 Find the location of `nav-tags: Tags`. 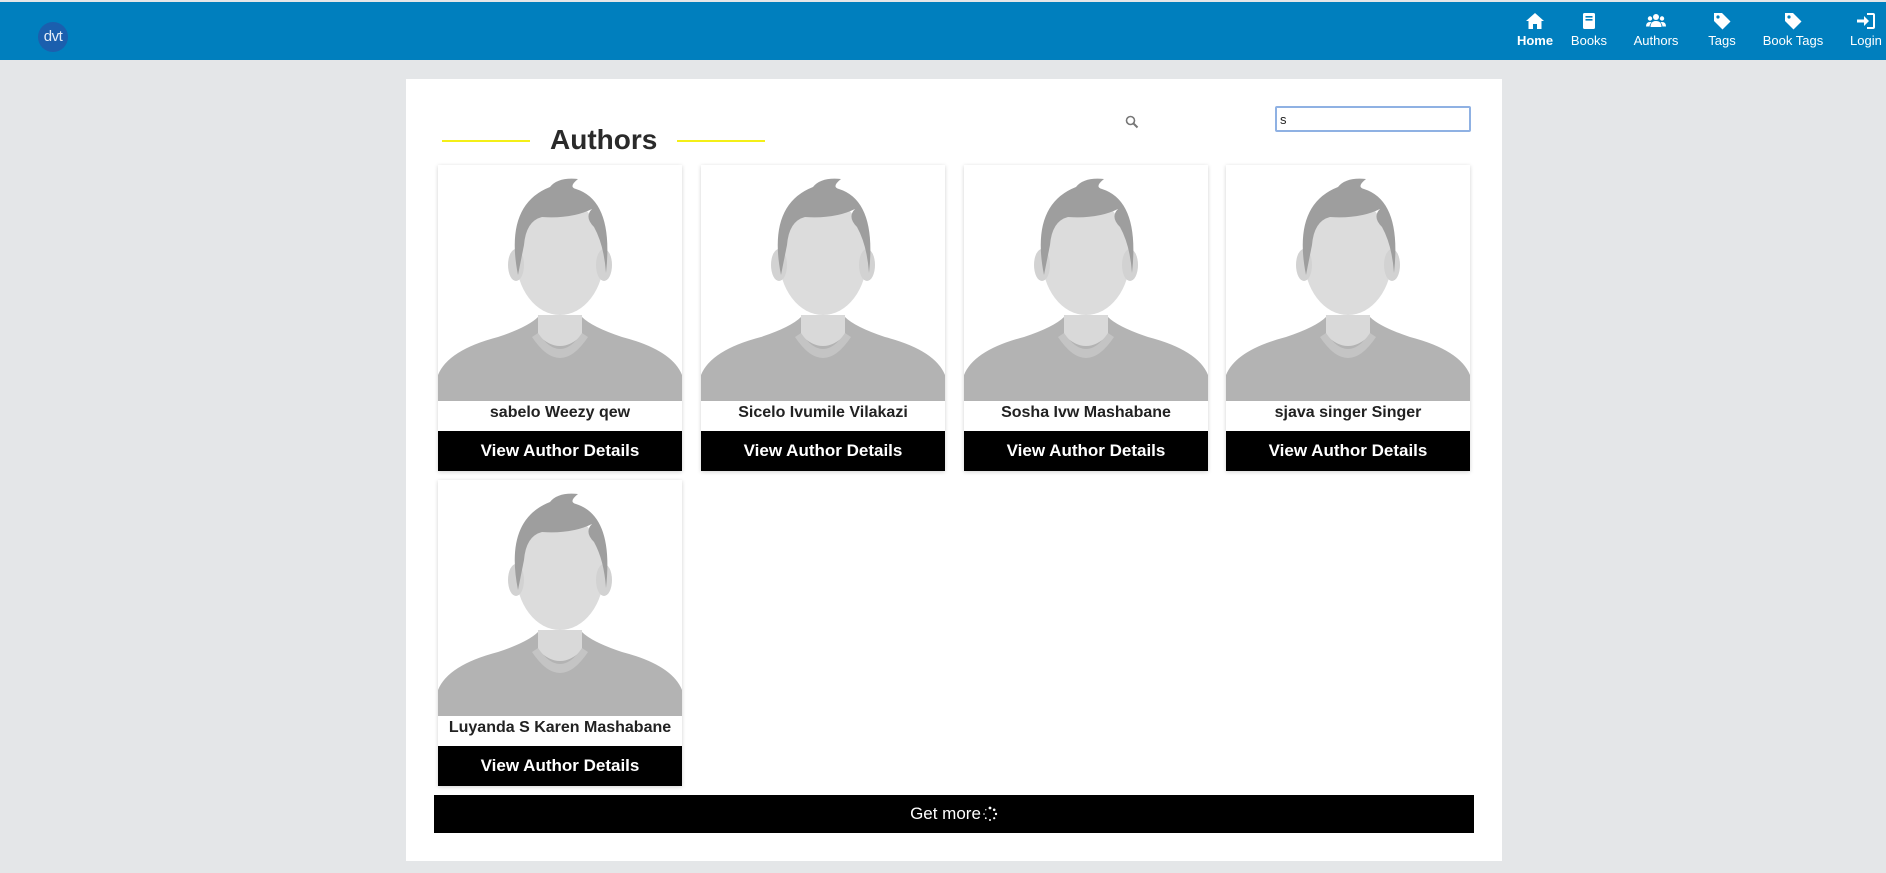

nav-tags: Tags is located at coordinates (1722, 29).